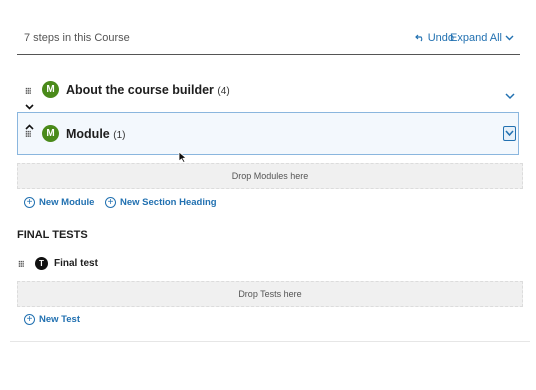 The width and height of the screenshot is (536, 390). What do you see at coordinates (270, 294) in the screenshot?
I see `drop-tests-zone: Drop Tests here` at bounding box center [270, 294].